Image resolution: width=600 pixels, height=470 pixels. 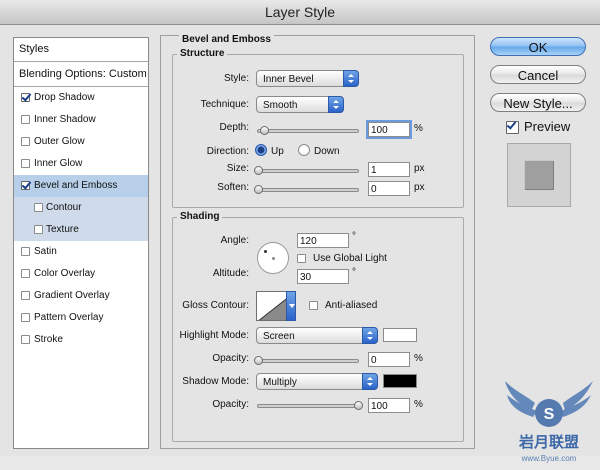 What do you see at coordinates (350, 258) in the screenshot?
I see `global-light-label: Use Global Light` at bounding box center [350, 258].